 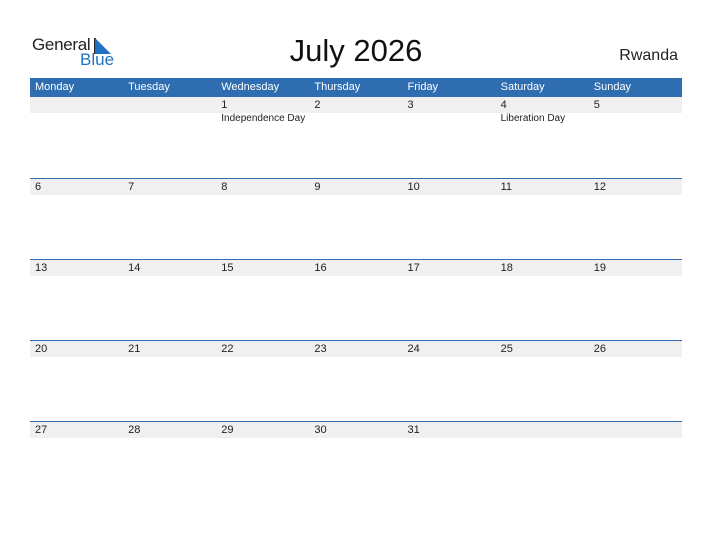 I want to click on weekday-saturday: Saturday, so click(x=522, y=87).